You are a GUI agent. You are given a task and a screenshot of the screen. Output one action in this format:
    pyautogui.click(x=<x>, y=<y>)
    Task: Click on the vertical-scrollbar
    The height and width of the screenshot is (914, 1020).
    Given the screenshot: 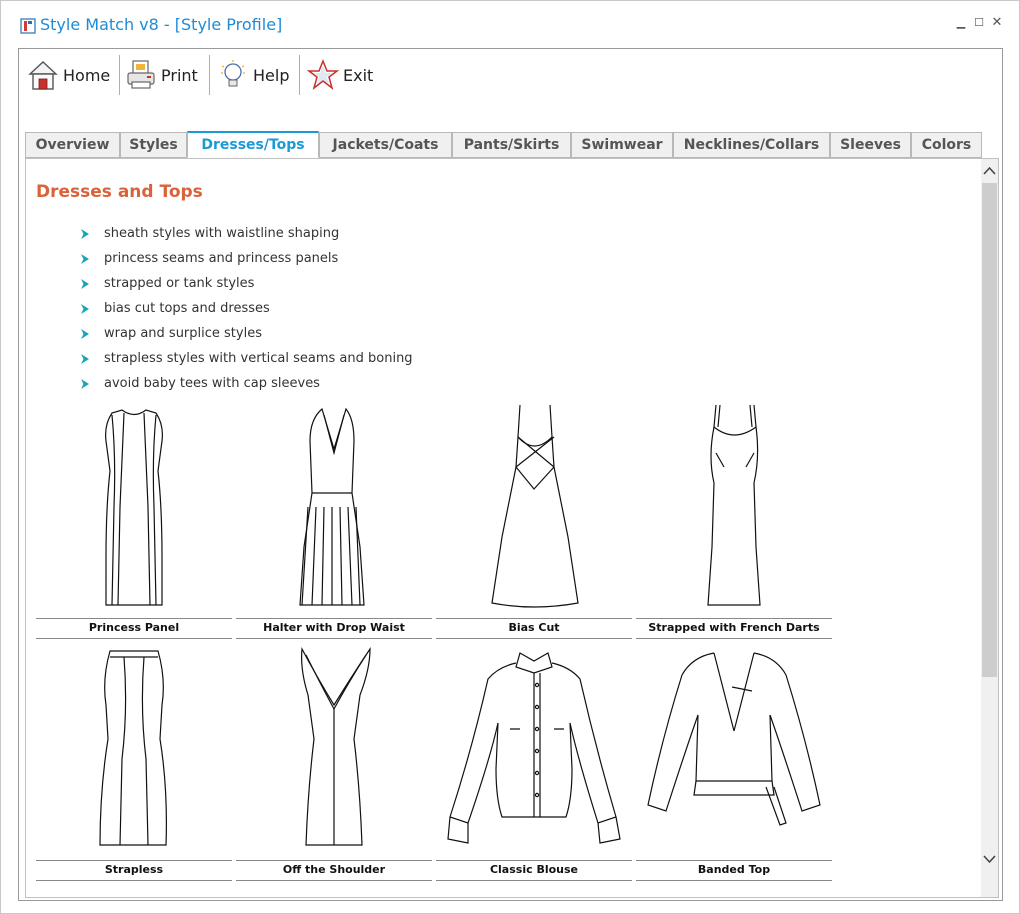 What is the action you would take?
    pyautogui.click(x=989, y=528)
    